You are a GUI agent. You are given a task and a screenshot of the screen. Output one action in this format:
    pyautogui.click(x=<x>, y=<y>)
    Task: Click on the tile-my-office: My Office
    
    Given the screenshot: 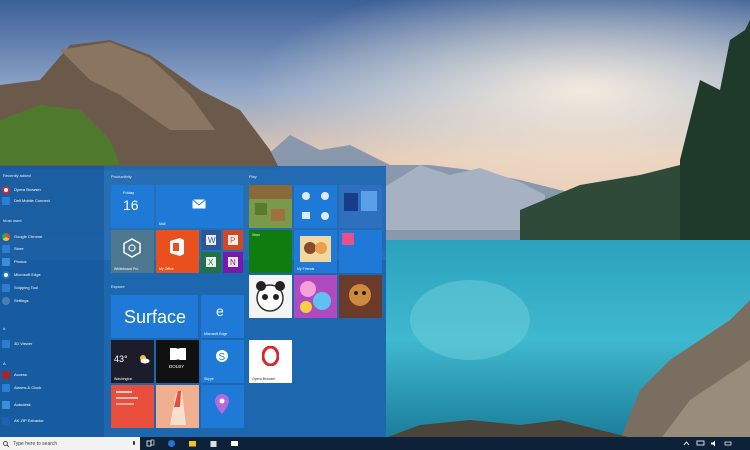 What is the action you would take?
    pyautogui.click(x=177, y=251)
    